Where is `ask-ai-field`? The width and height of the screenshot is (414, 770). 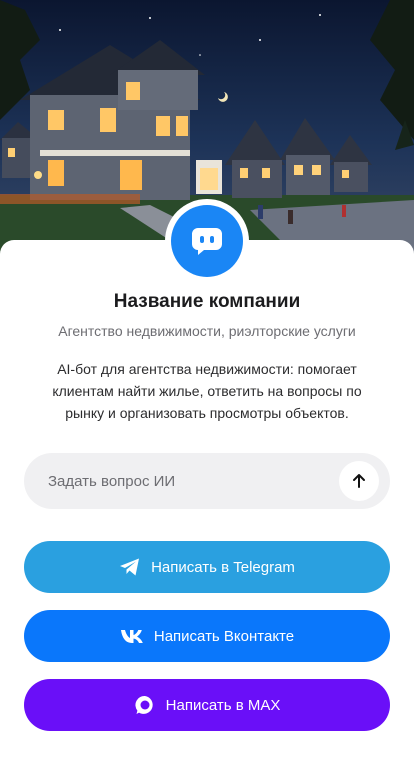 ask-ai-field is located at coordinates (207, 481).